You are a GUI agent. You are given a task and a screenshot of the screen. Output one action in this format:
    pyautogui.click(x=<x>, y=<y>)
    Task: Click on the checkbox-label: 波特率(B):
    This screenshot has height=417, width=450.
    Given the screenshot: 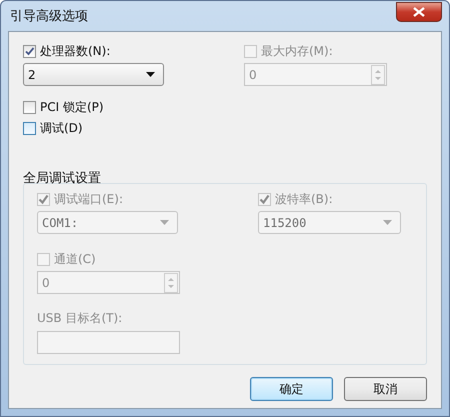 What is the action you would take?
    pyautogui.click(x=304, y=199)
    